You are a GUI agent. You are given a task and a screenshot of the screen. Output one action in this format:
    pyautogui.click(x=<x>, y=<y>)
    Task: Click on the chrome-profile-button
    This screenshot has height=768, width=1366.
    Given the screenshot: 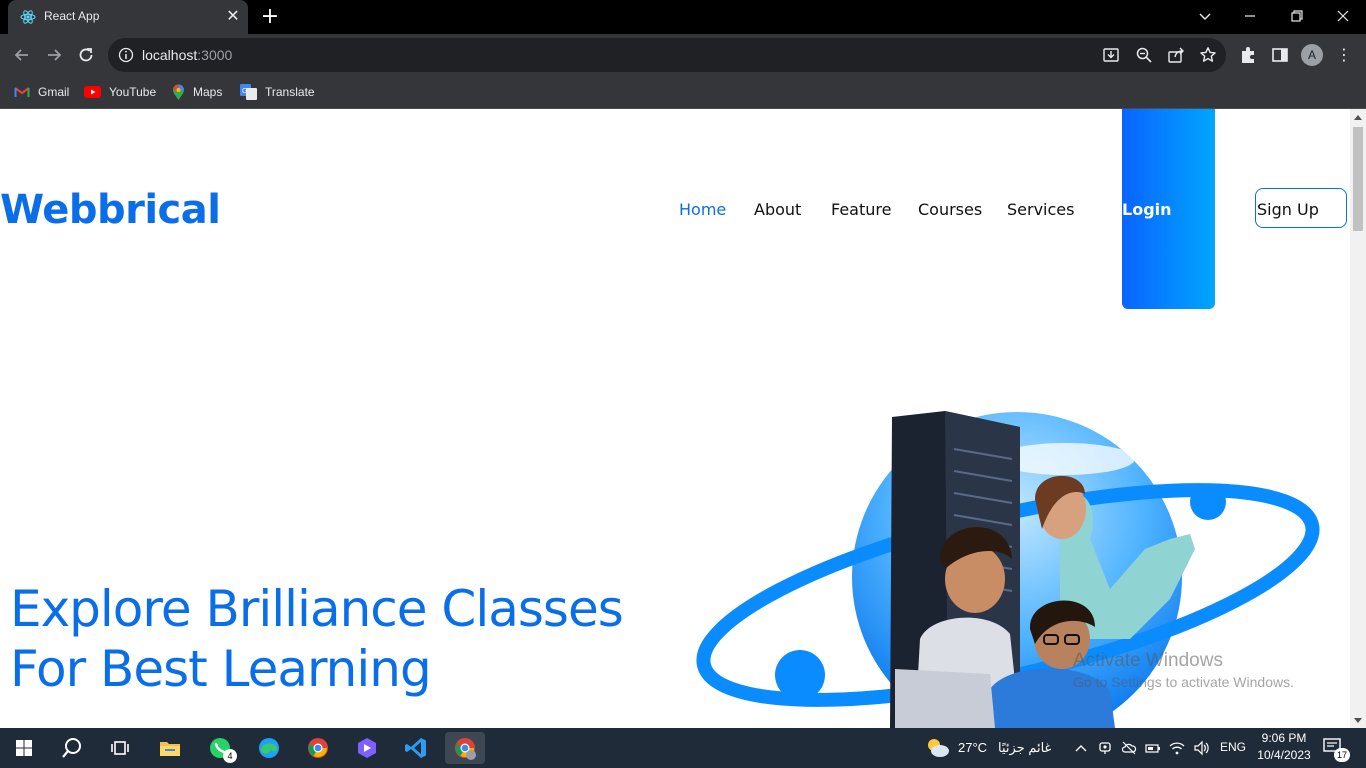 What is the action you would take?
    pyautogui.click(x=465, y=748)
    